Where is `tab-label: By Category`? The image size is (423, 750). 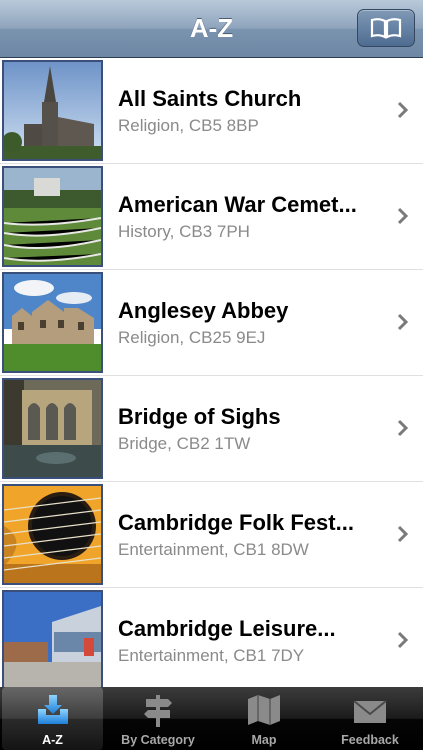 tab-label: By Category is located at coordinates (158, 740).